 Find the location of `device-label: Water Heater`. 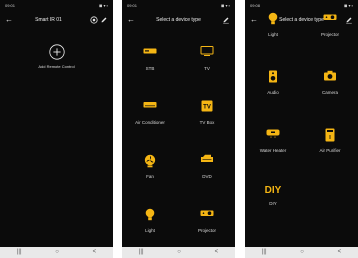

device-label: Water Heater is located at coordinates (273, 150).